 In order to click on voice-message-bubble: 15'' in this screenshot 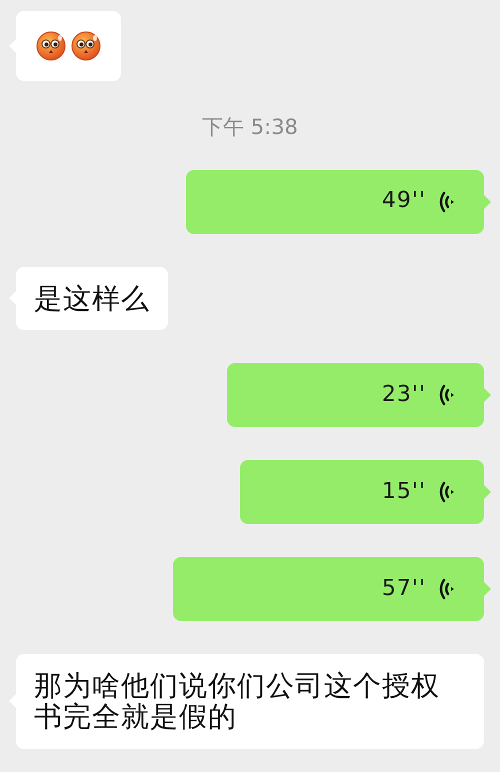, I will do `click(362, 492)`.